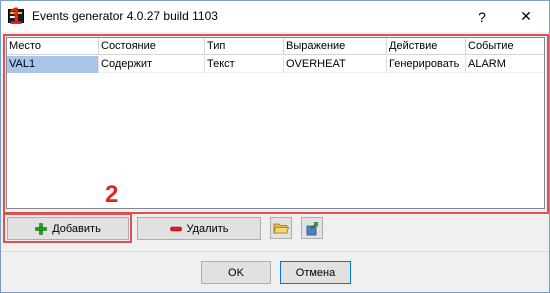 The image size is (550, 293). Describe the element at coordinates (112, 194) in the screenshot. I see `annotation-marker-2: 2` at that location.